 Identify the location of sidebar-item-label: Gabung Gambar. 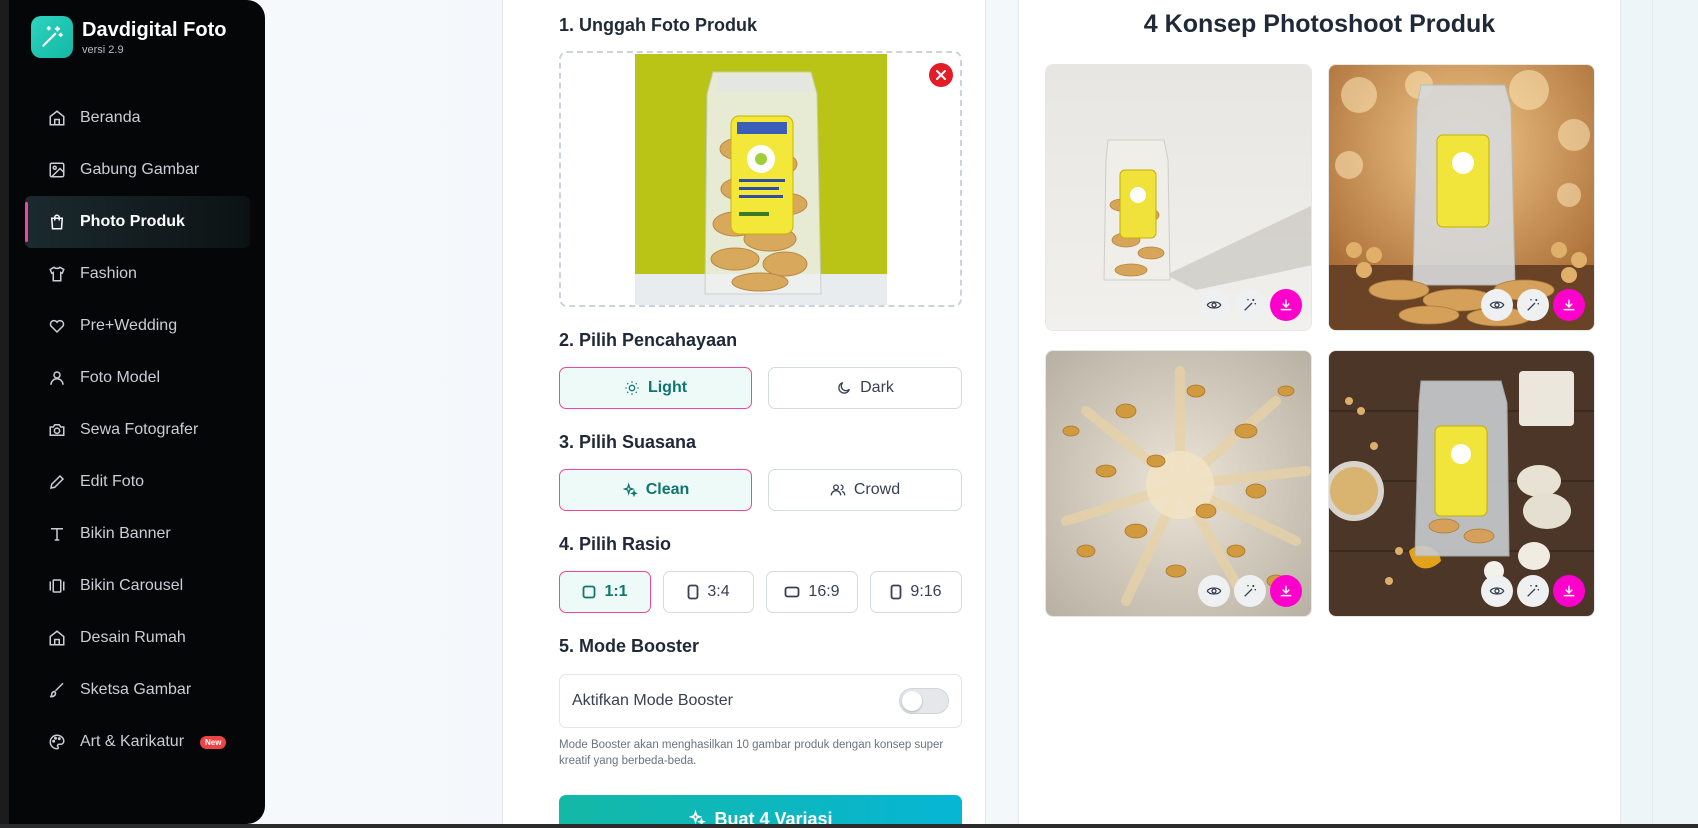
(140, 169).